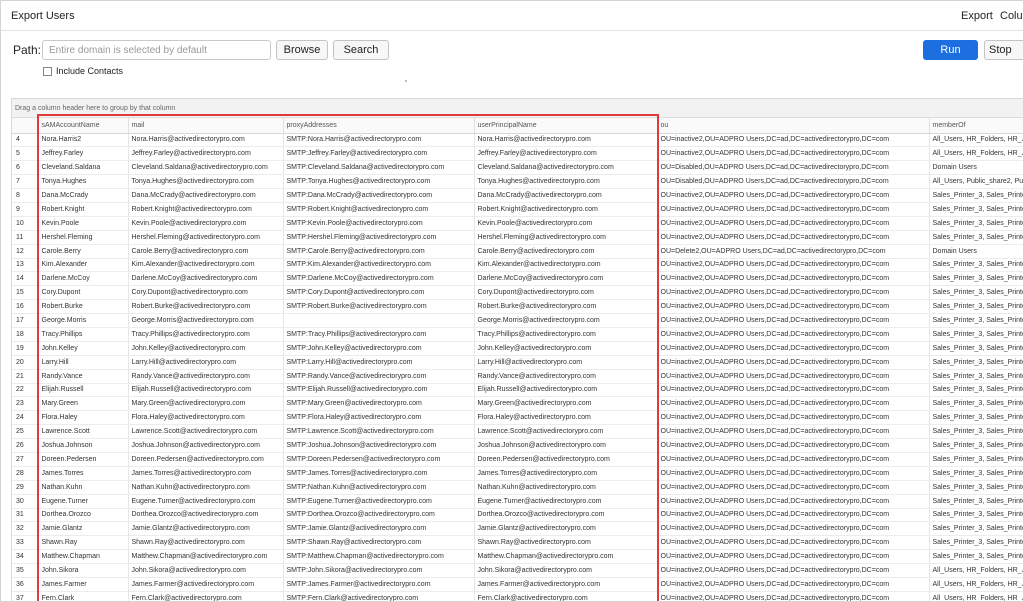  What do you see at coordinates (83, 432) in the screenshot?
I see `cell-samaccountname: Lawrence.Scott` at bounding box center [83, 432].